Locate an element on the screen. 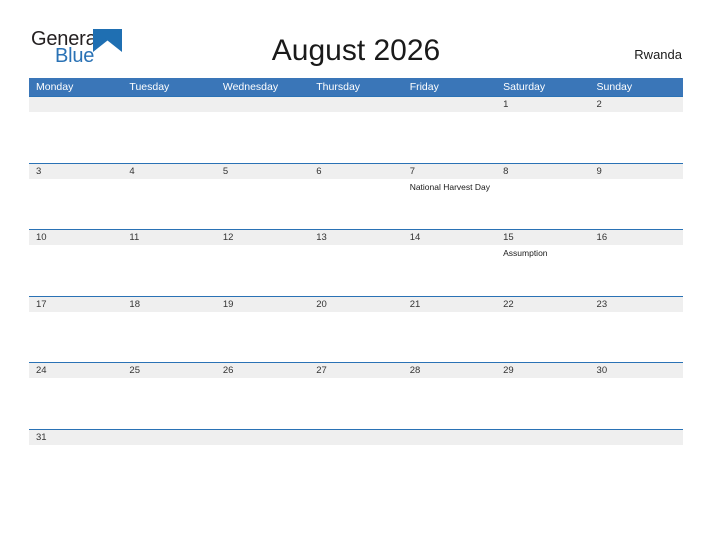  calendar-day-cell: 23 is located at coordinates (636, 330).